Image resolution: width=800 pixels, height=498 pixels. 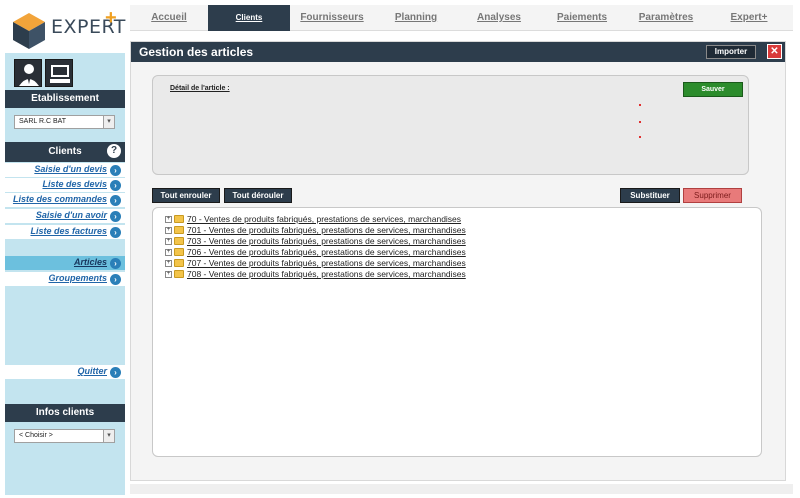 What do you see at coordinates (65, 29) in the screenshot?
I see `logo: EXPERT +` at bounding box center [65, 29].